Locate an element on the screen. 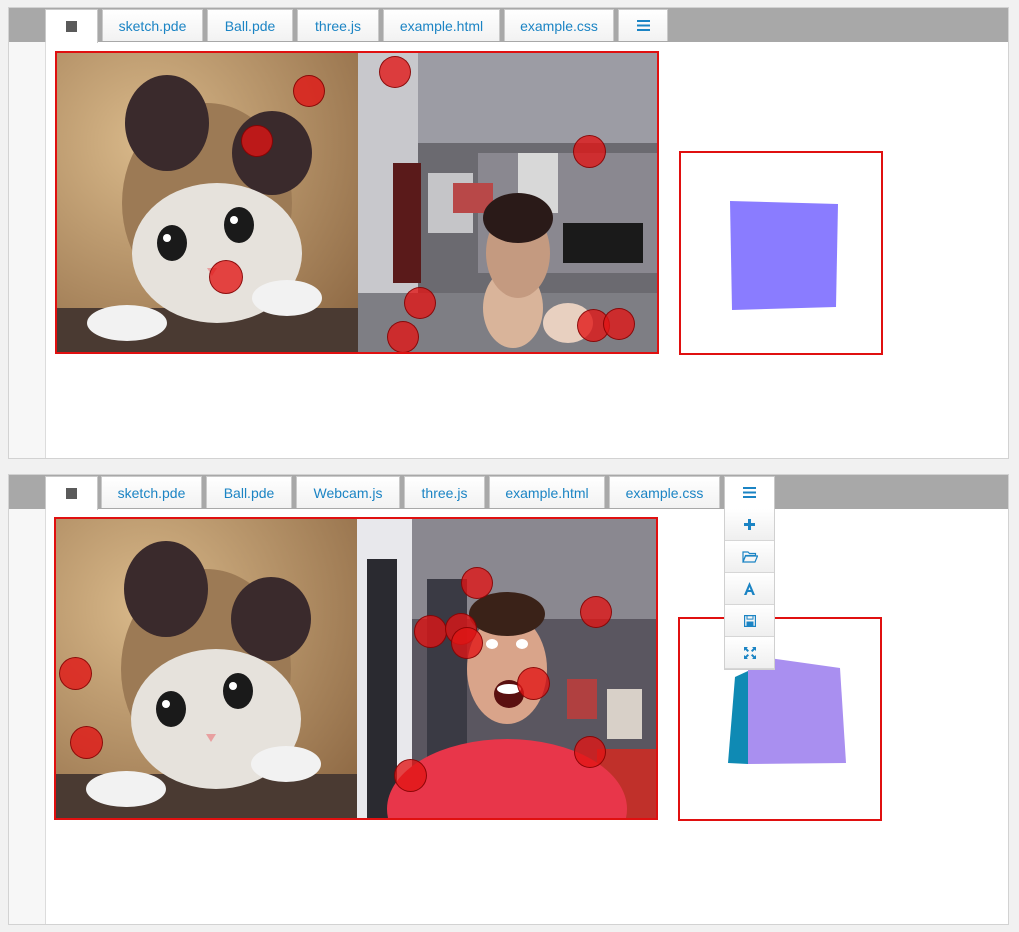  plus-icon is located at coordinates (749, 524).